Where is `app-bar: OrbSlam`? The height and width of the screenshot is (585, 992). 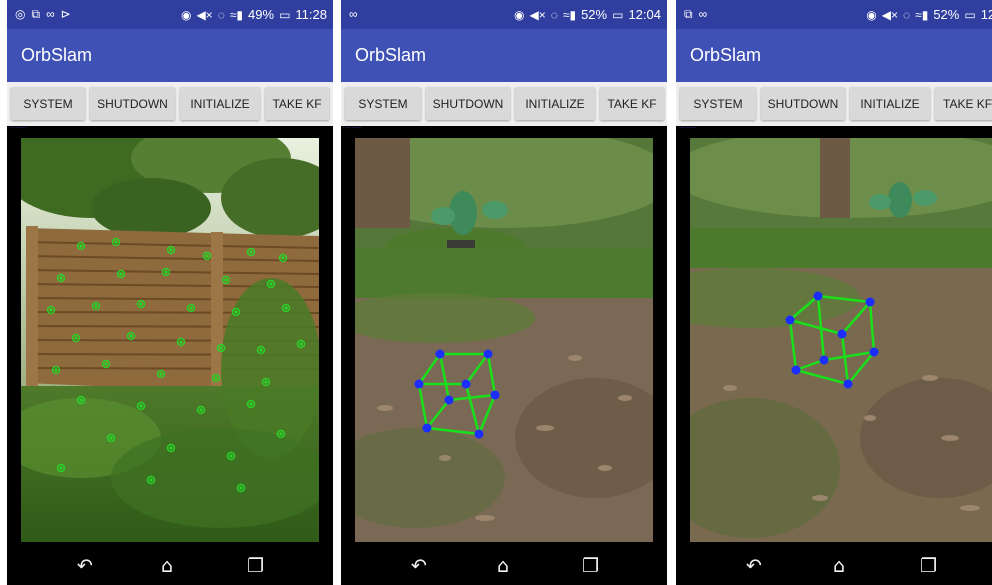 app-bar: OrbSlam is located at coordinates (504, 55).